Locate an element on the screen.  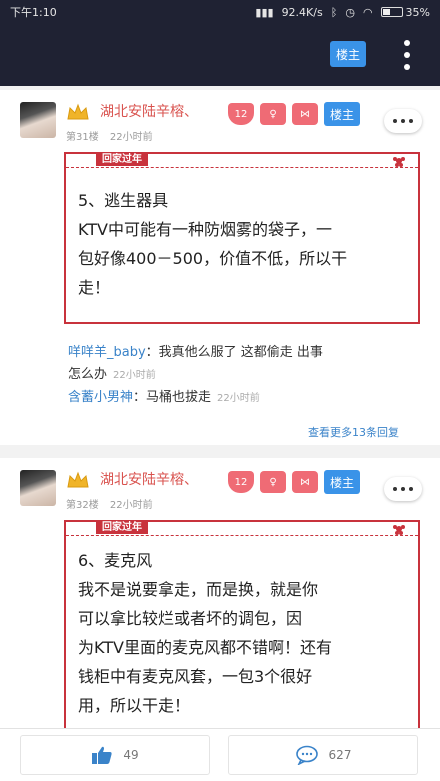
view-more-replies-link: 查看更多13条回复 is located at coordinates (353, 432).